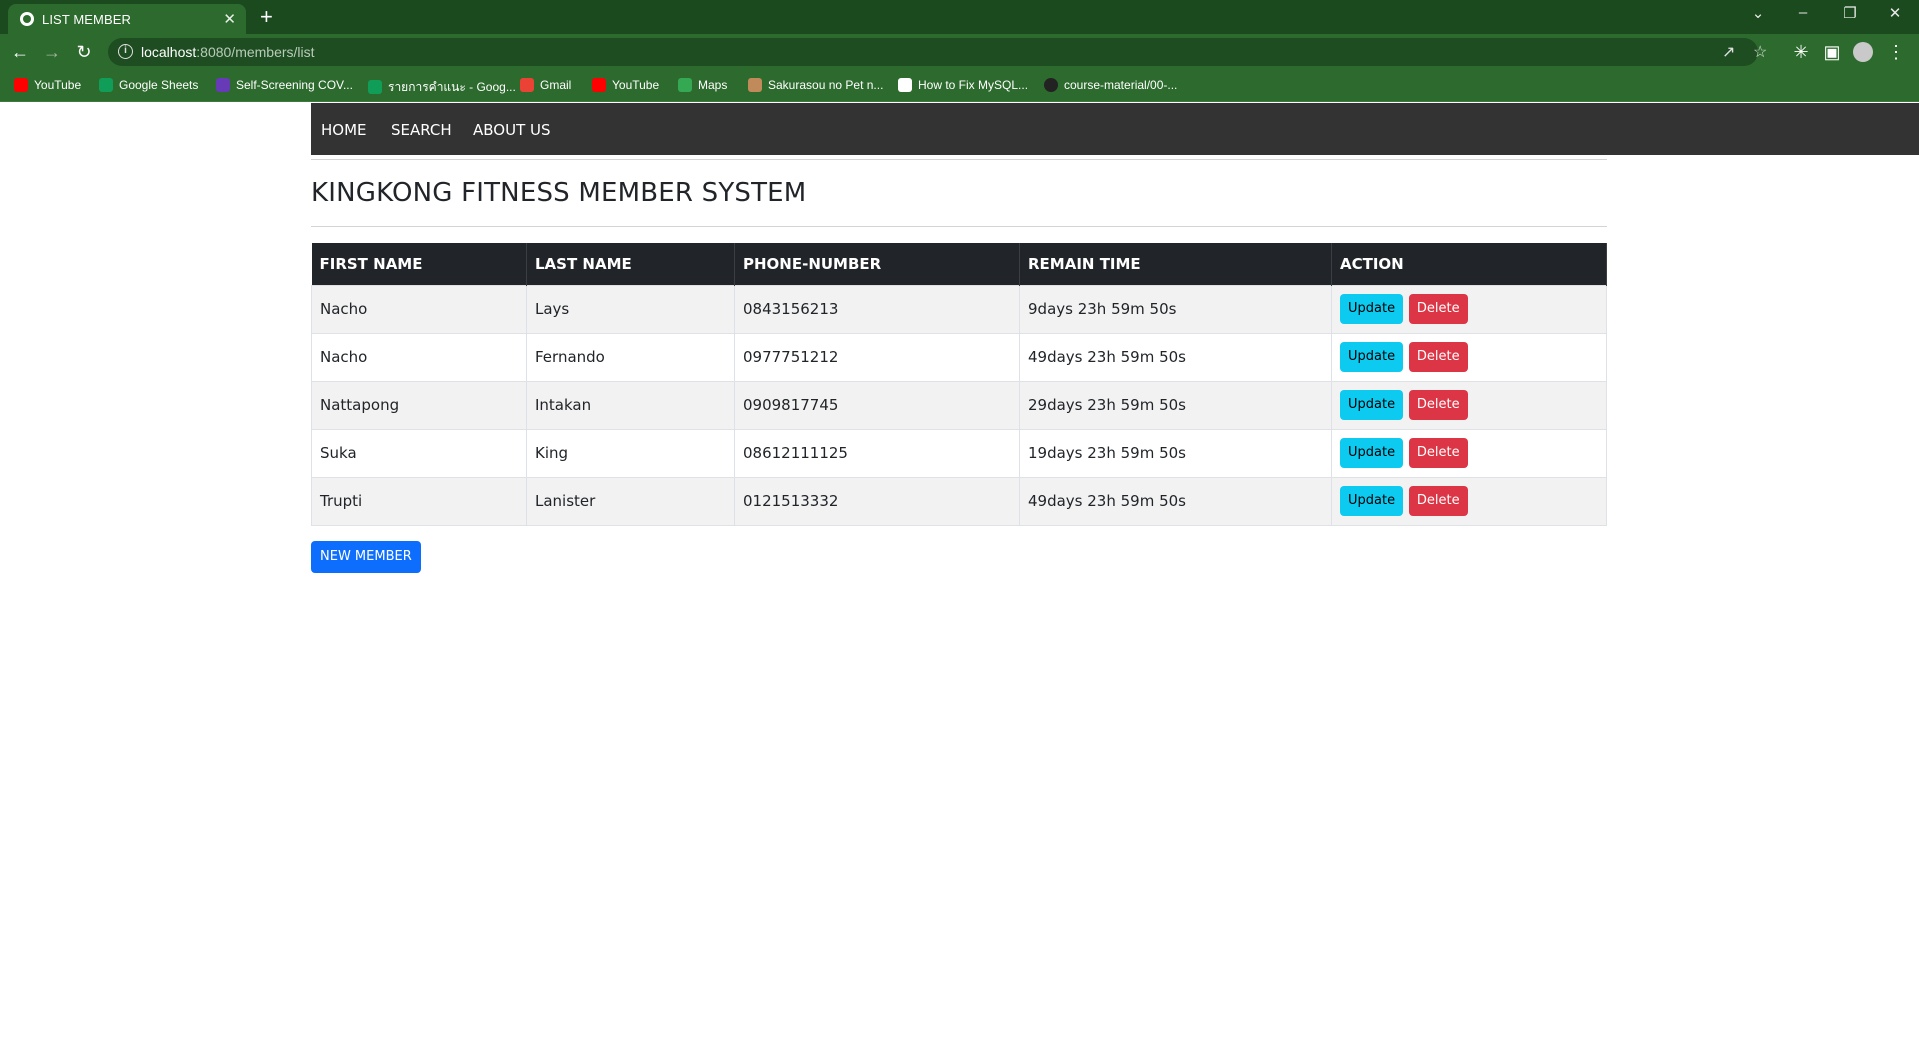 This screenshot has width=1919, height=1040. Describe the element at coordinates (937, 52) in the screenshot. I see `address-bar: i localhost:8080/members/list ↗ ☆` at that location.